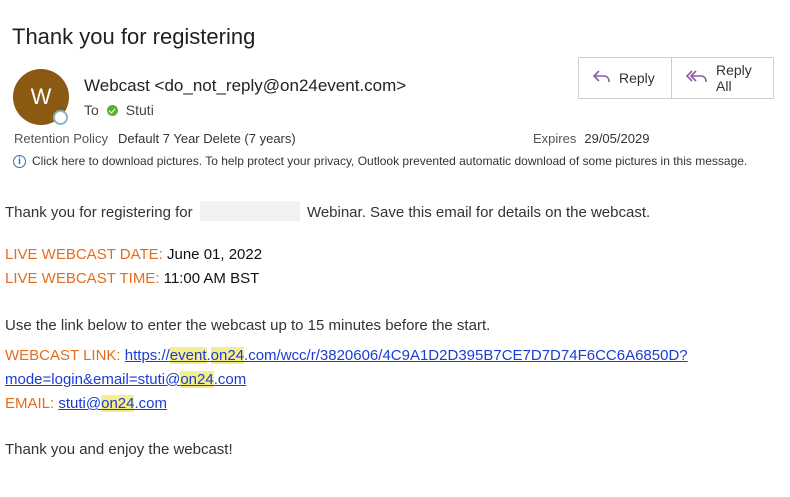 Image resolution: width=790 pixels, height=497 pixels. Describe the element at coordinates (80, 403) in the screenshot. I see `email-text: stuti@` at that location.